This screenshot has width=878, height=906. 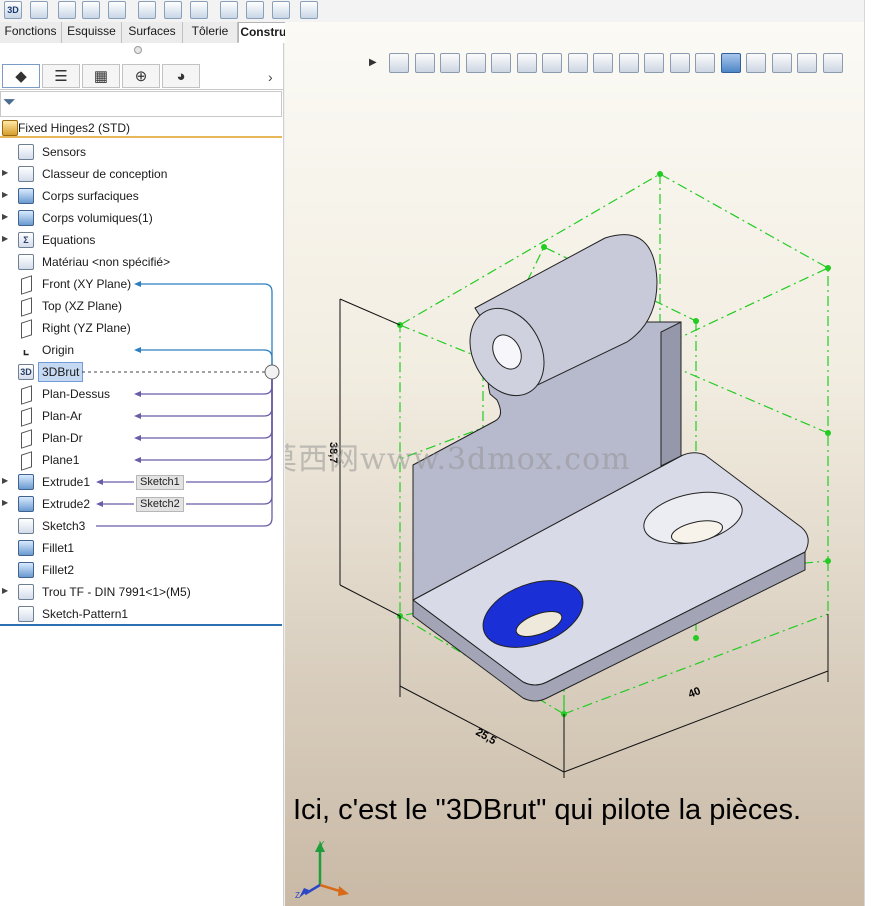 What do you see at coordinates (181, 76) in the screenshot?
I see `display-manager-icon: ◕` at bounding box center [181, 76].